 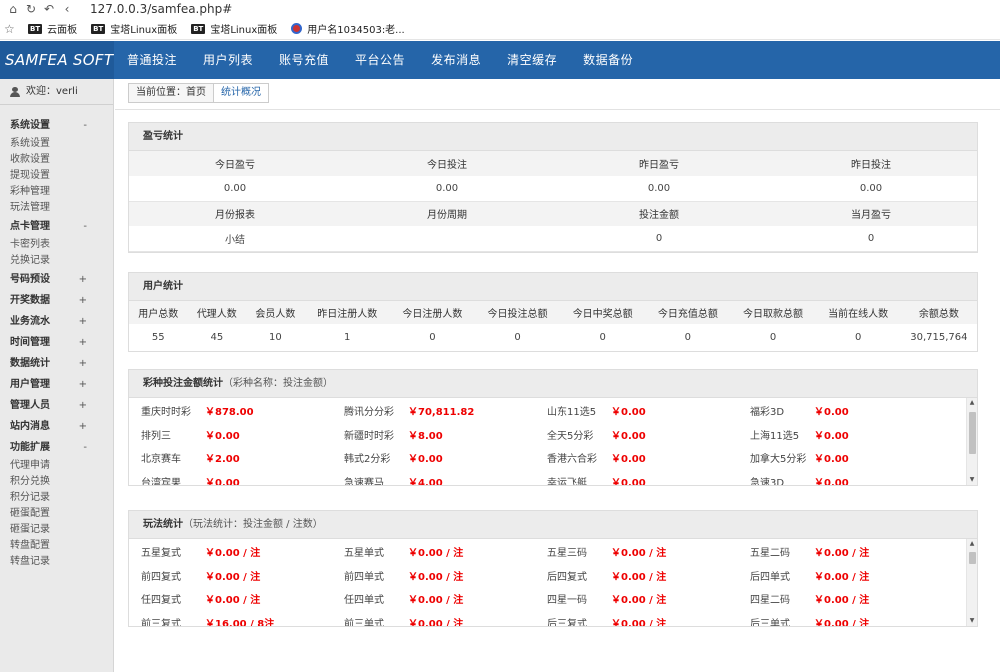 What do you see at coordinates (161, 601) in the screenshot?
I see `item-name: 任四复式` at bounding box center [161, 601].